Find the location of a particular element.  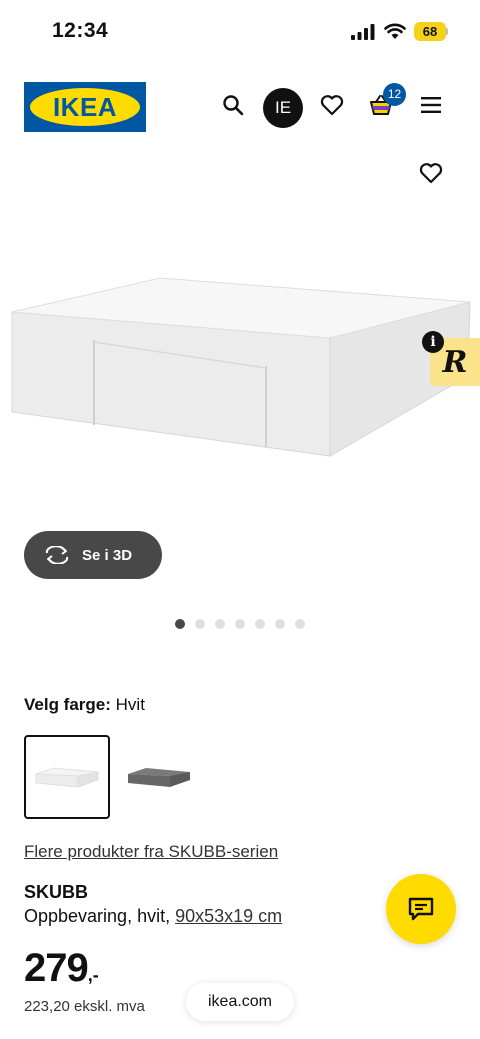

image-carousel-dots is located at coordinates (240, 624).